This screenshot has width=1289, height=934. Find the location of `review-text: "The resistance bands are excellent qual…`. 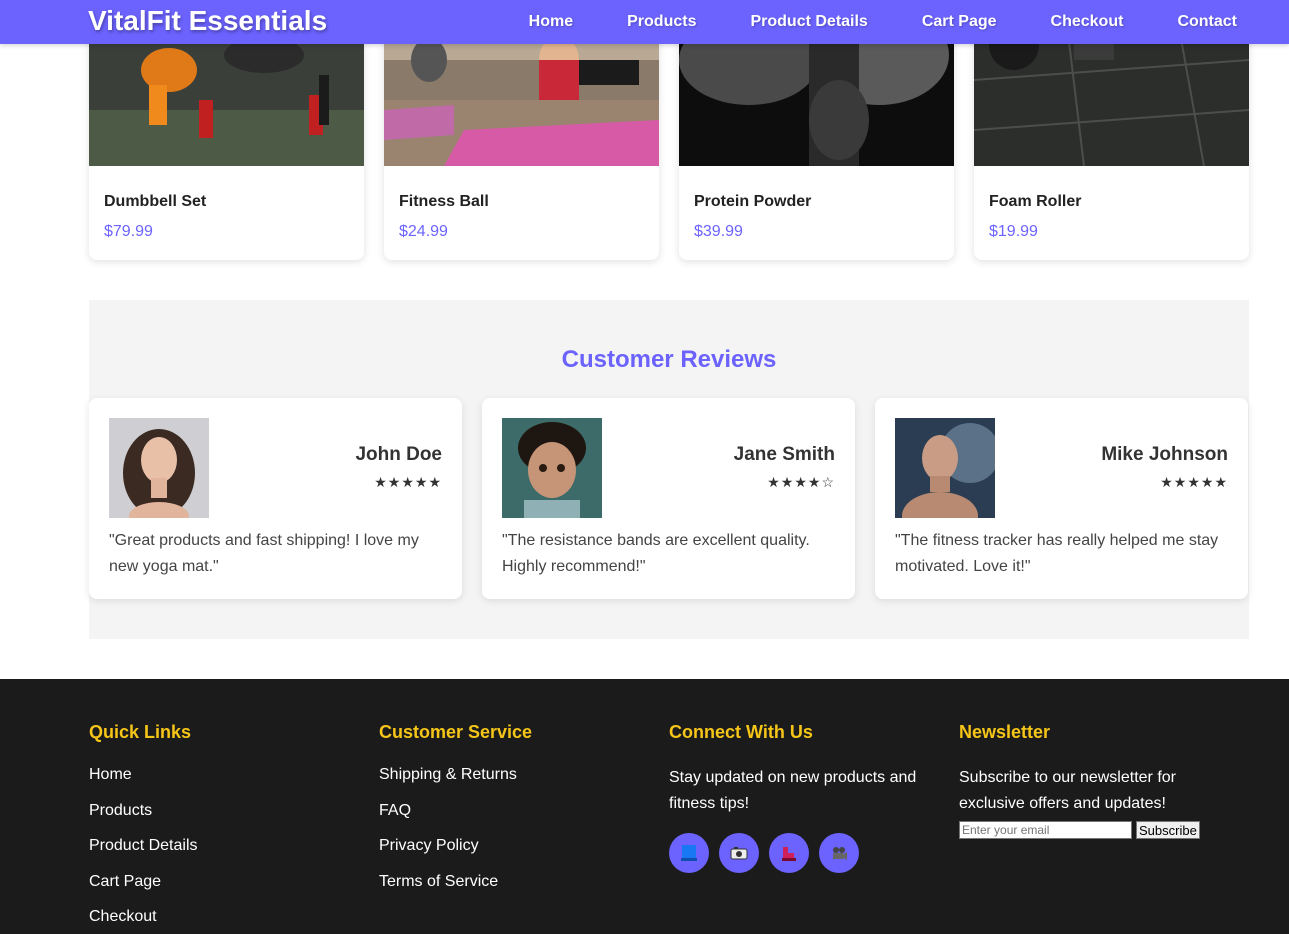

review-text: "The resistance bands are excellent qual… is located at coordinates (656, 553).